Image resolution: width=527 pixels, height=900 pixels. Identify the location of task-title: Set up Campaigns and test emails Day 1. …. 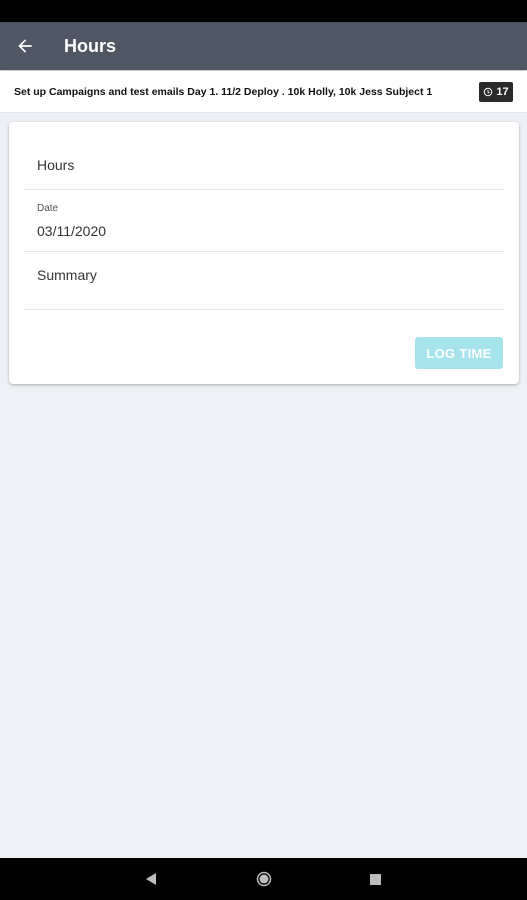
(223, 91).